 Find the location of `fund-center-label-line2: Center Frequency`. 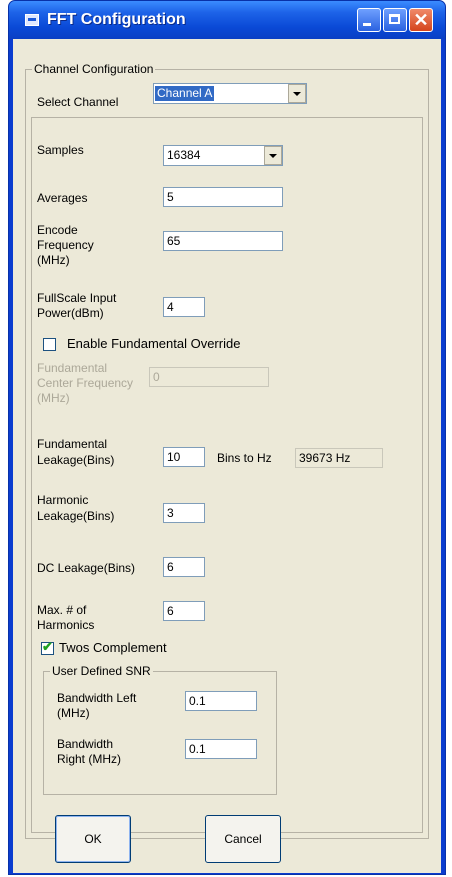

fund-center-label-line2: Center Frequency is located at coordinates (85, 383).